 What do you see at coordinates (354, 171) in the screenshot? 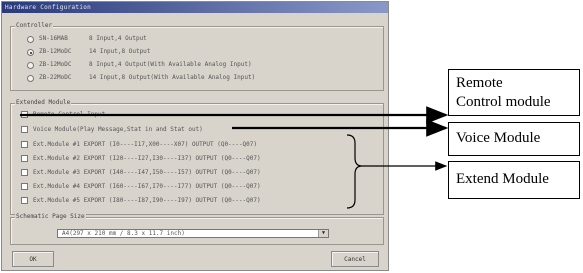
I see `extend-brace` at bounding box center [354, 171].